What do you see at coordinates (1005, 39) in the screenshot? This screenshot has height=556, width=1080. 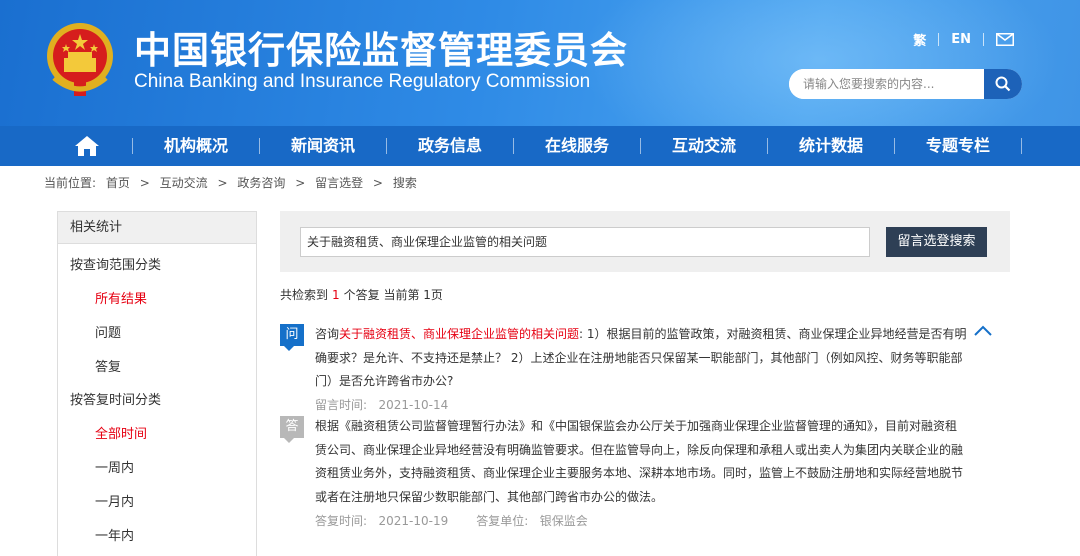 I see `mail-icon` at bounding box center [1005, 39].